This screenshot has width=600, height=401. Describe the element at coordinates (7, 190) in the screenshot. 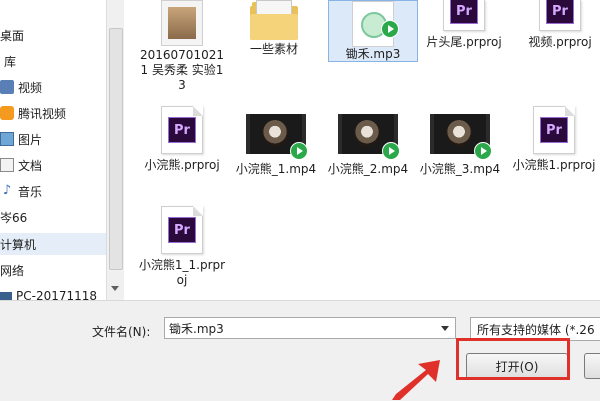

I see `music-icon: ♪` at that location.